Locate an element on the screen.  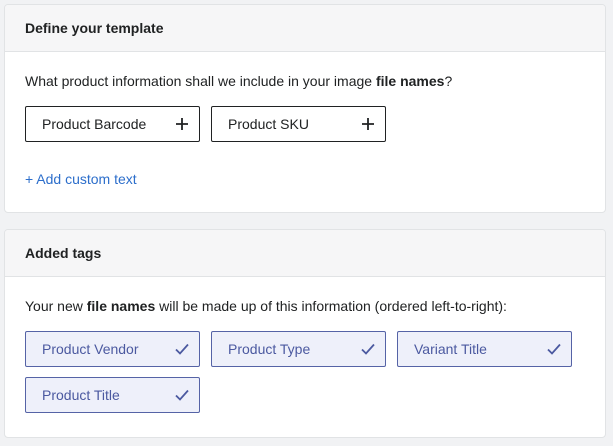
template-options-row: Product Barcode Product SKU is located at coordinates (305, 124).